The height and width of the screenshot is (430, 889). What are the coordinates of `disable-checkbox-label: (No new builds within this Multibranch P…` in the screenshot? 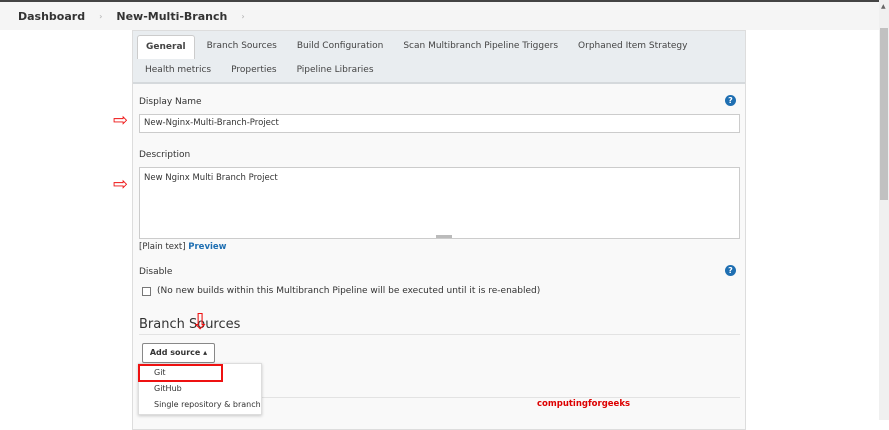 It's located at (348, 291).